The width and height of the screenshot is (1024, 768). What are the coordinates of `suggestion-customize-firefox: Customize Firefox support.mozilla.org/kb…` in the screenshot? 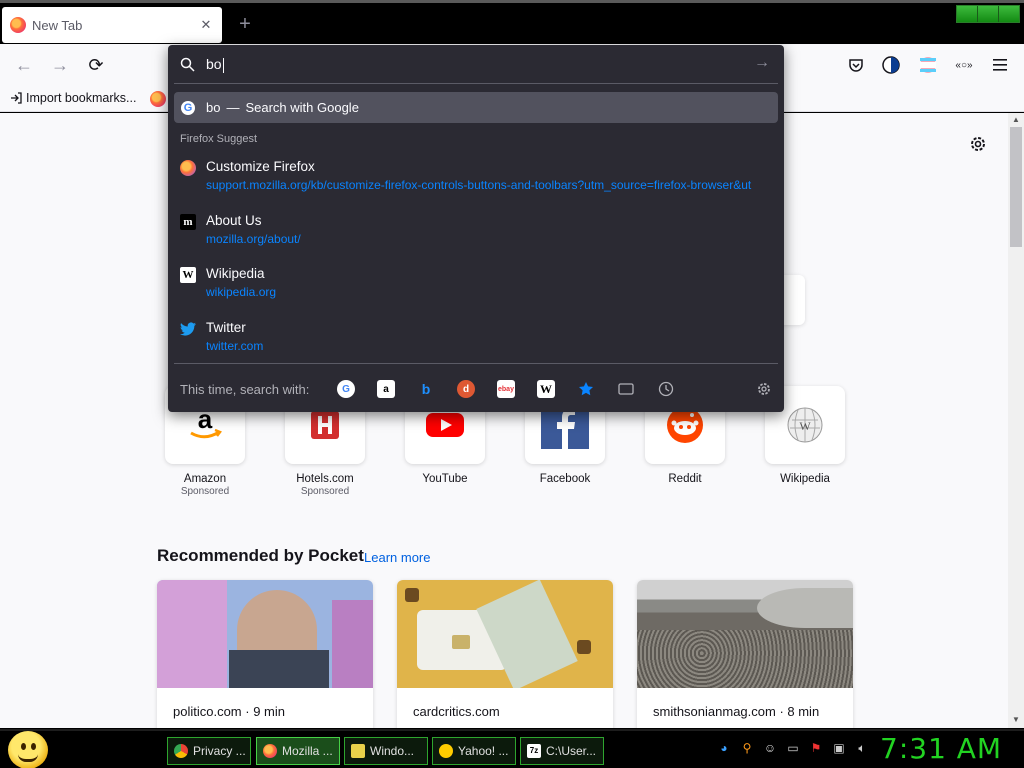 It's located at (475, 181).